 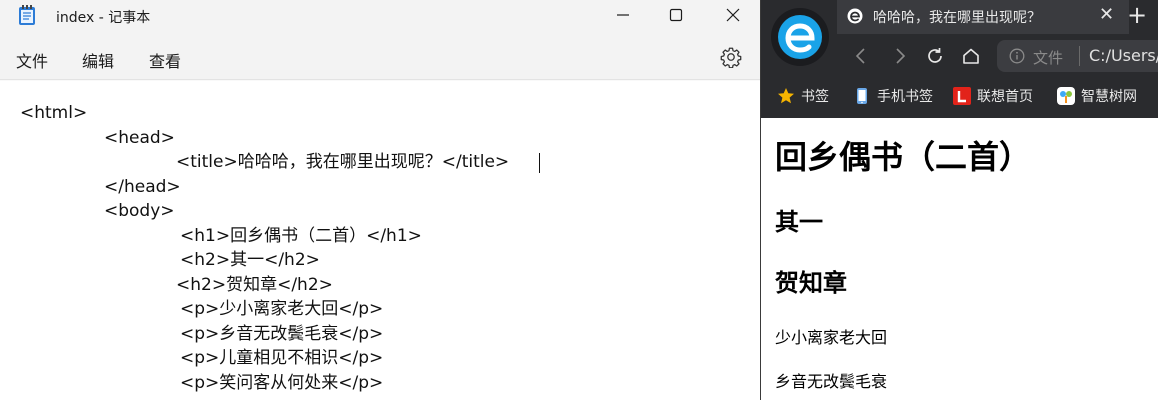 What do you see at coordinates (54, 113) in the screenshot?
I see `code-line: <html>` at bounding box center [54, 113].